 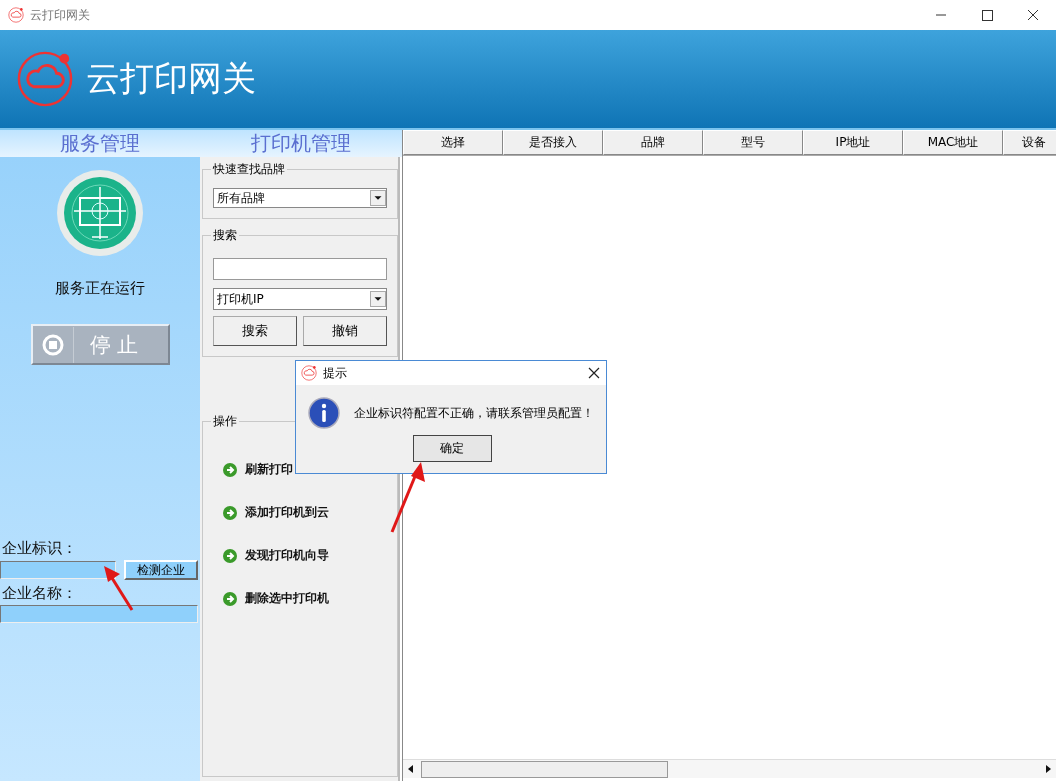 What do you see at coordinates (225, 421) in the screenshot?
I see `group-title: 操作` at bounding box center [225, 421].